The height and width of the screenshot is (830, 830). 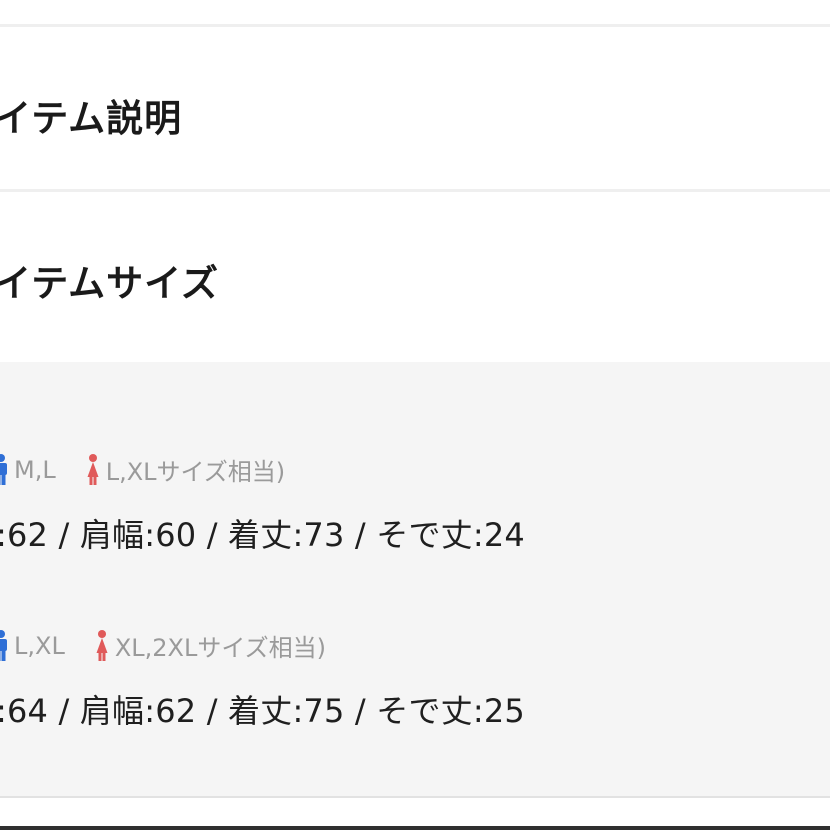 What do you see at coordinates (415, 828) in the screenshot?
I see `bottom-edge` at bounding box center [415, 828].